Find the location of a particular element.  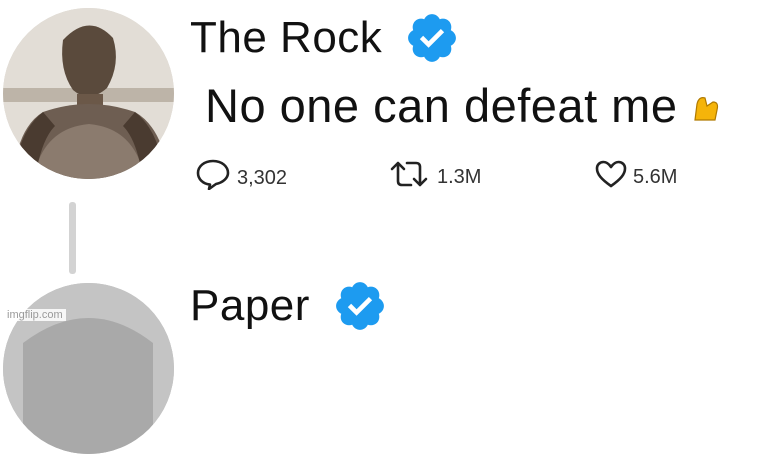

reply-author-name: Paper is located at coordinates (250, 306).